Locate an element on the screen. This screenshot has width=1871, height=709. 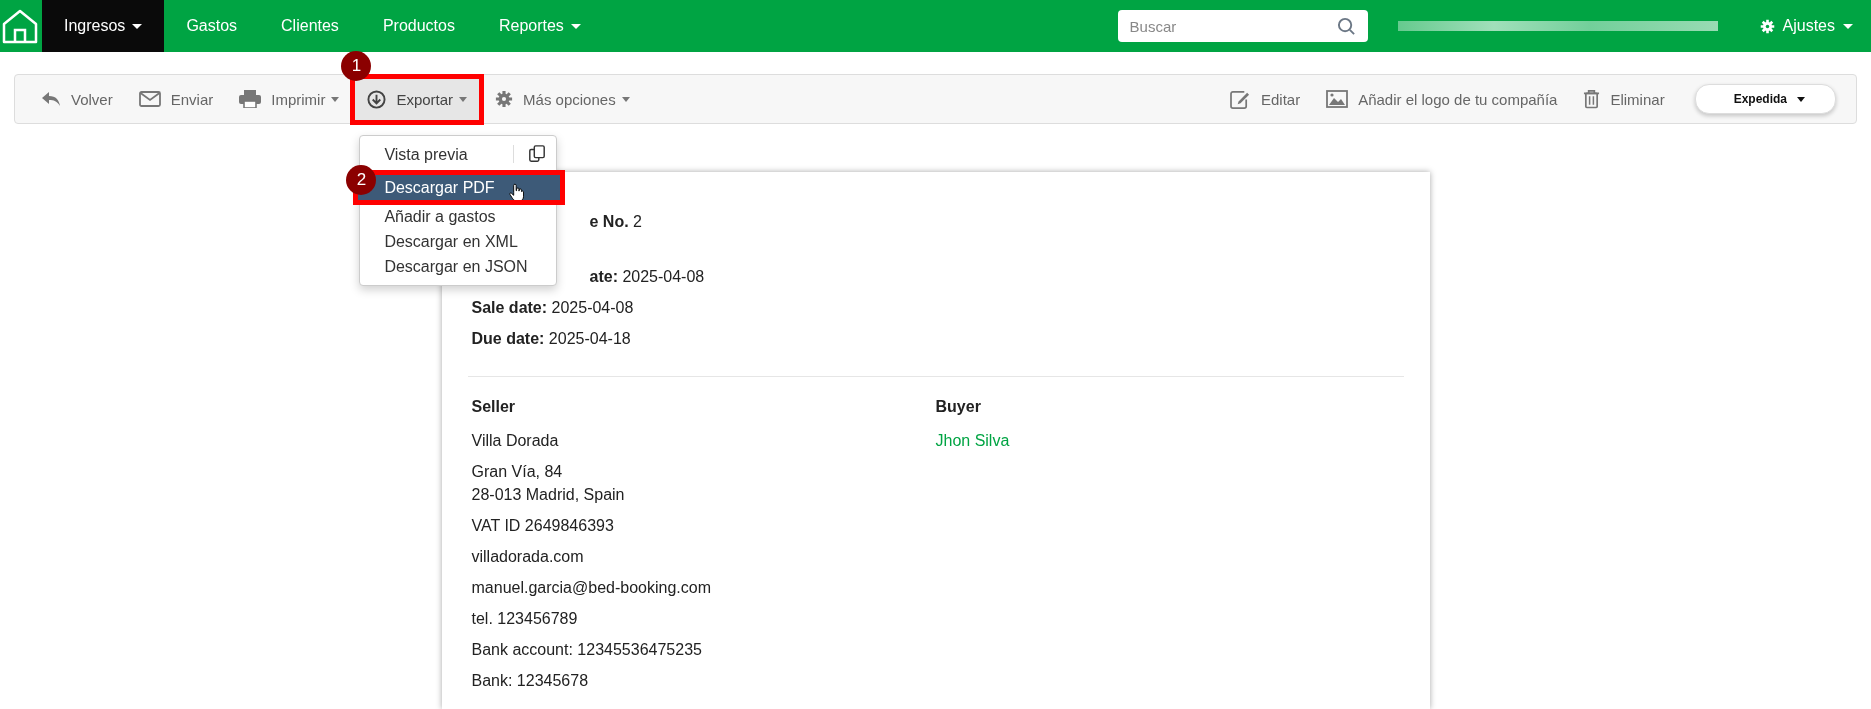
settings-menu: Ajustes is located at coordinates (1806, 26).